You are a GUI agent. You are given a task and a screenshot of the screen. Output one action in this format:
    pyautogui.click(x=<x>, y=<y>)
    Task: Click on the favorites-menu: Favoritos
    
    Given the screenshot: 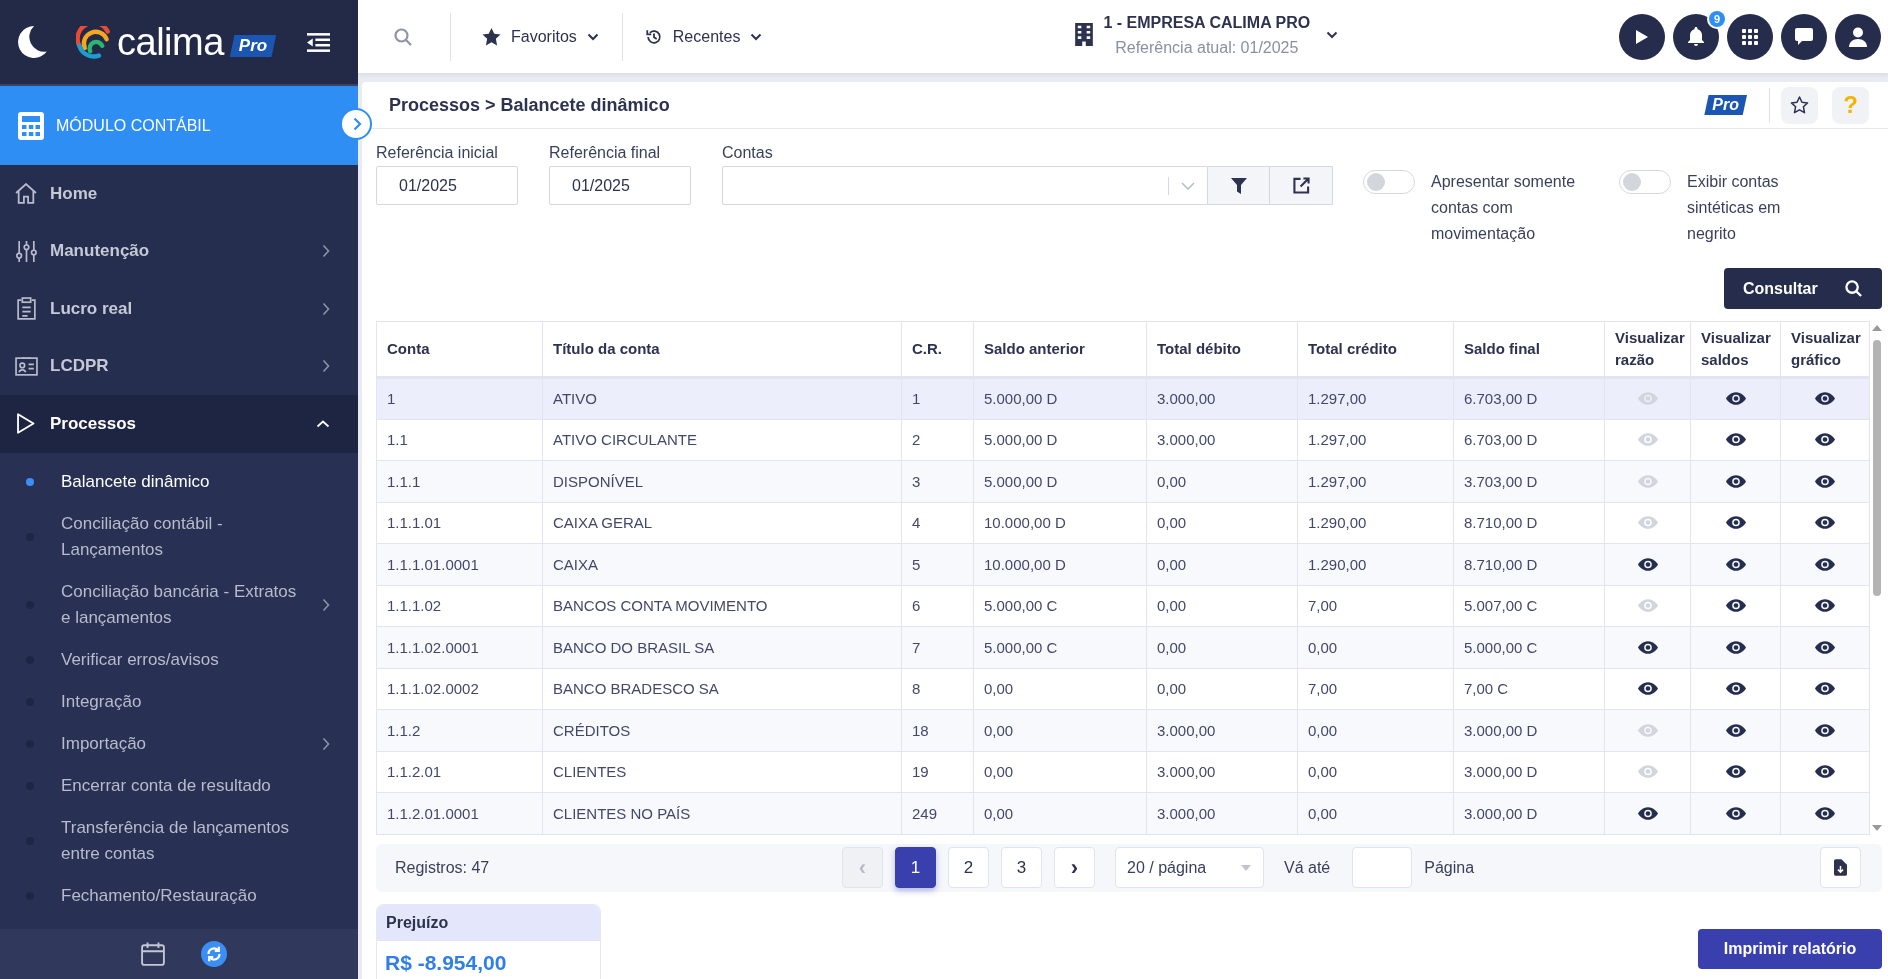 What is the action you would take?
    pyautogui.click(x=540, y=36)
    